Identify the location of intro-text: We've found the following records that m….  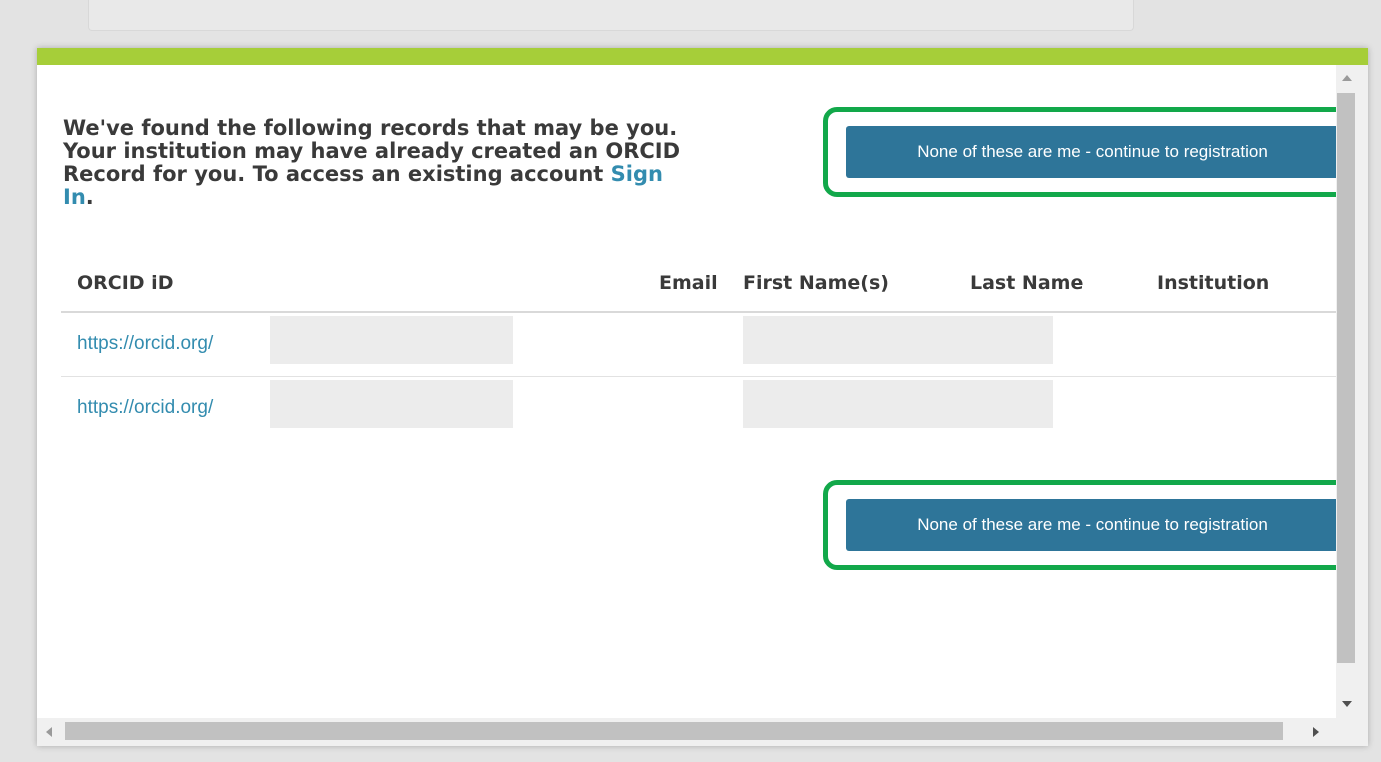
(372, 151).